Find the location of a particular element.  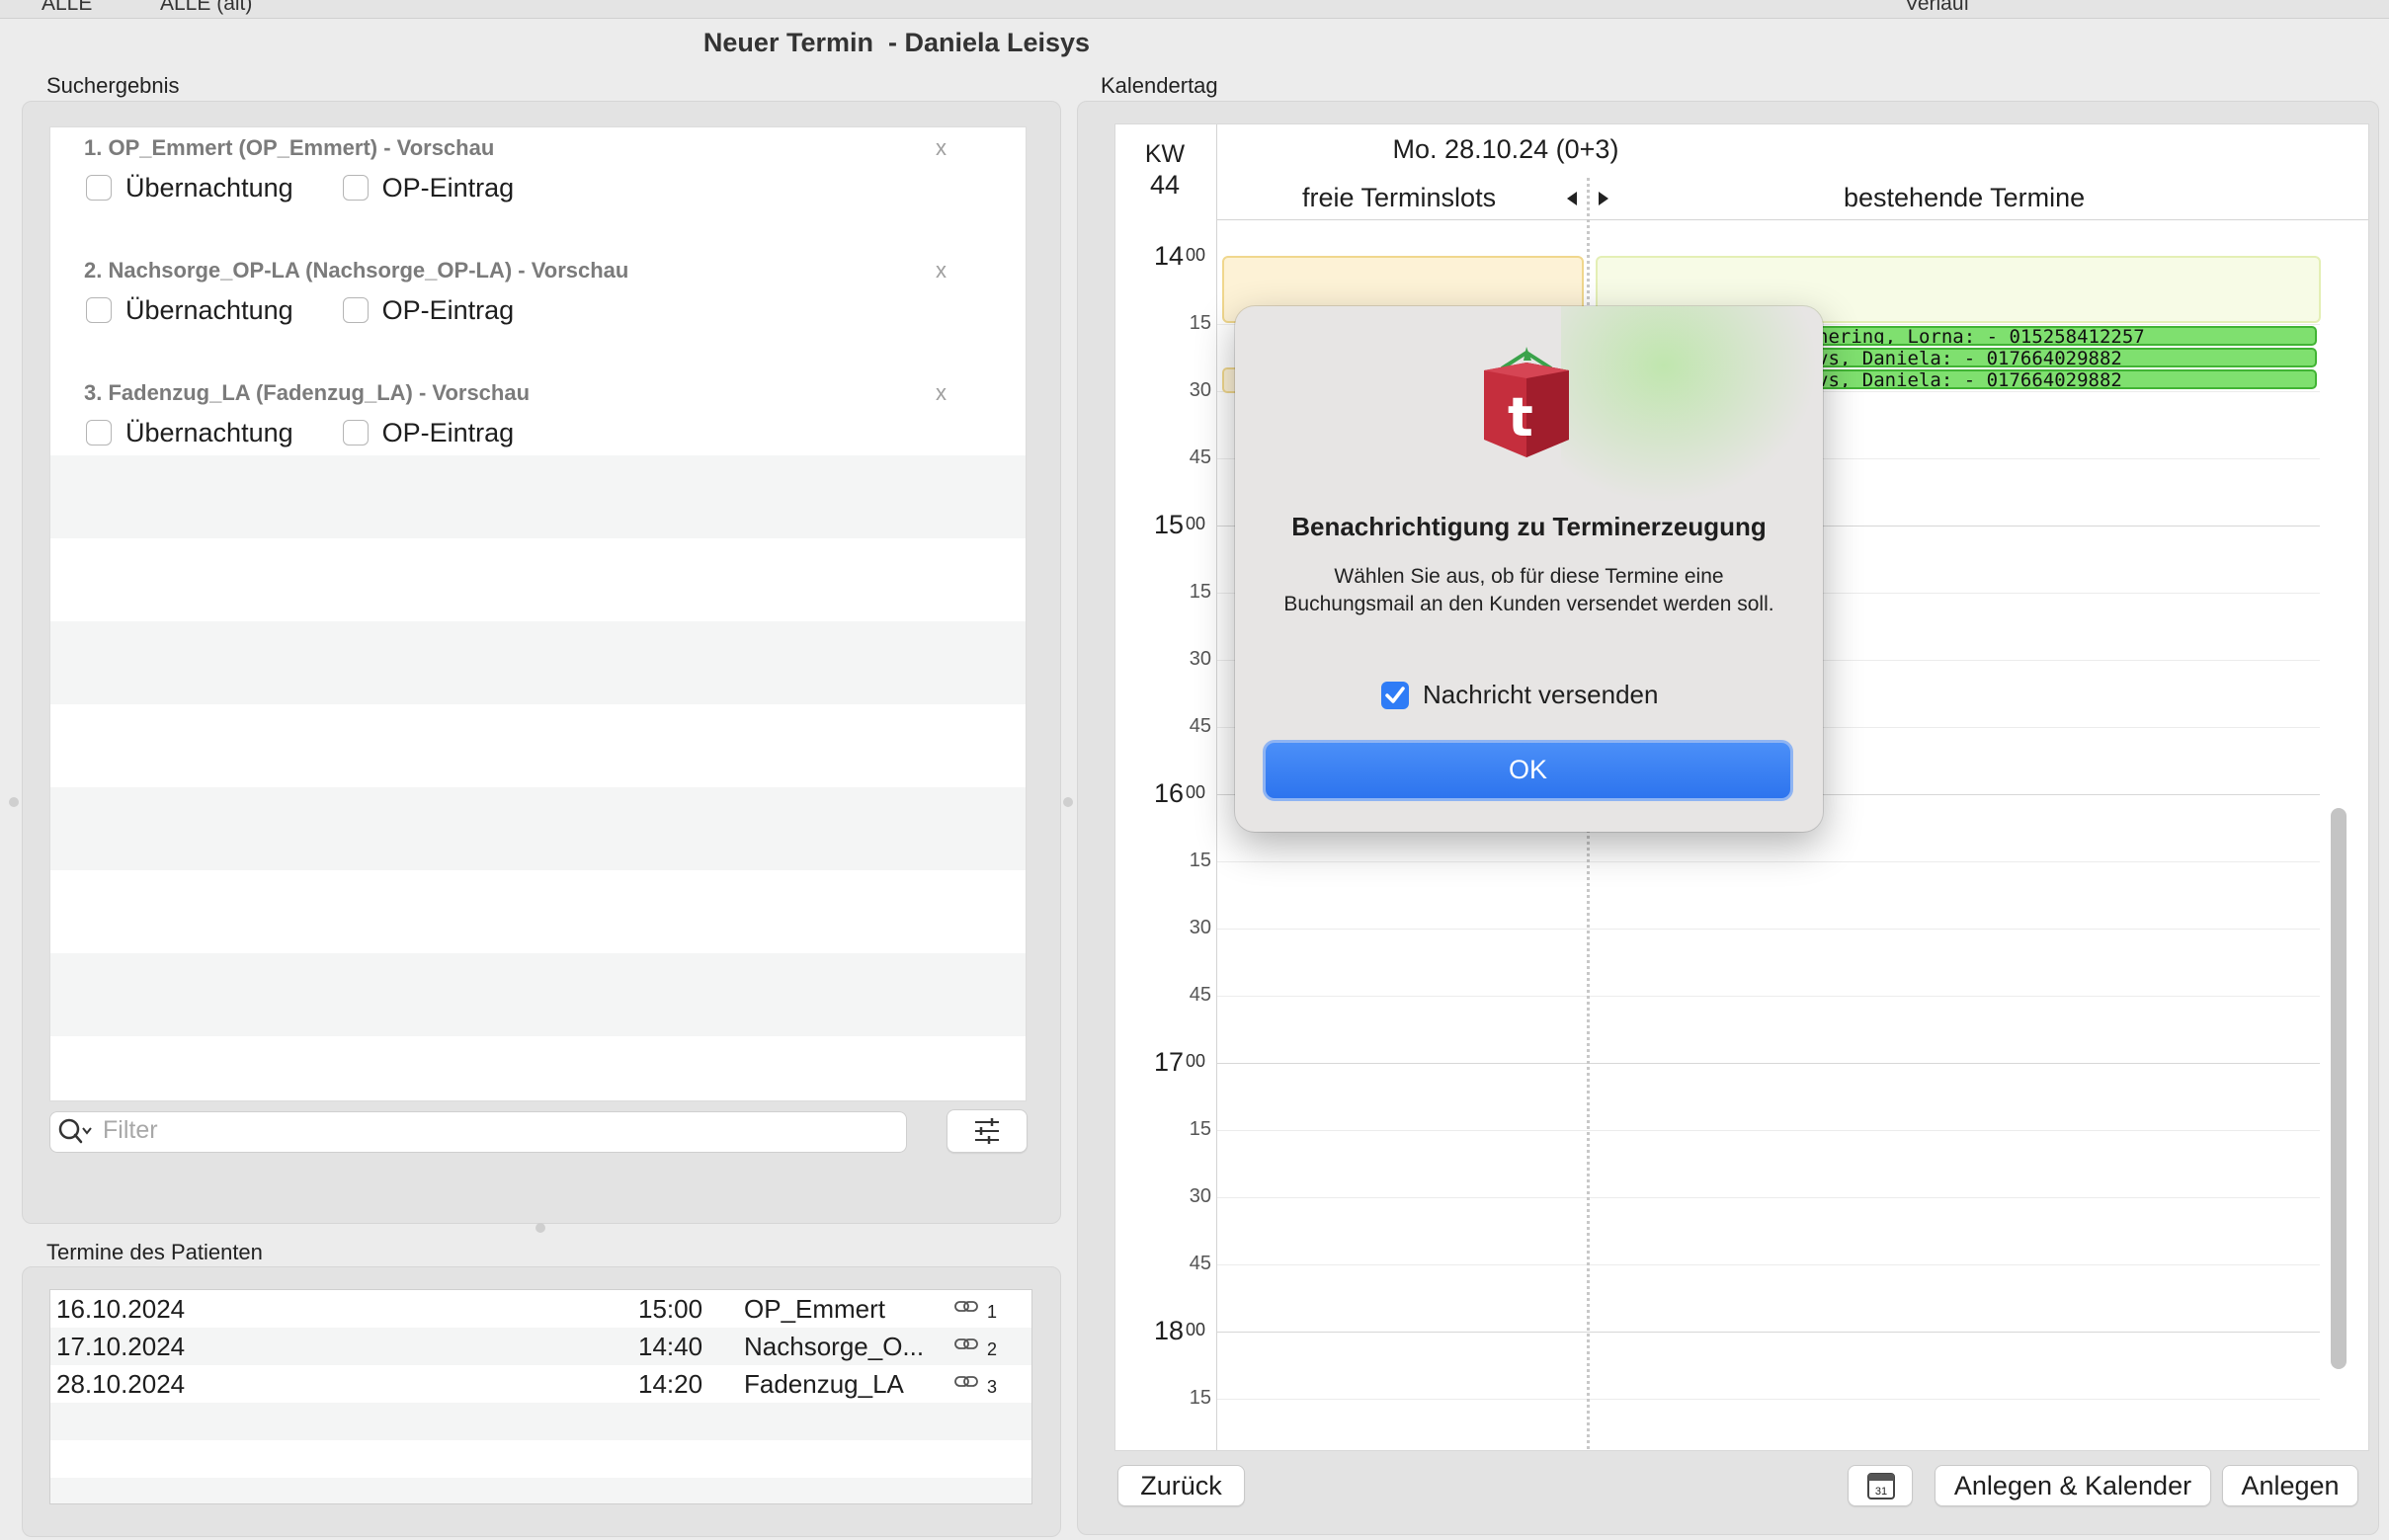

existing-appointments-header: bestehende Termine is located at coordinates (1965, 197).